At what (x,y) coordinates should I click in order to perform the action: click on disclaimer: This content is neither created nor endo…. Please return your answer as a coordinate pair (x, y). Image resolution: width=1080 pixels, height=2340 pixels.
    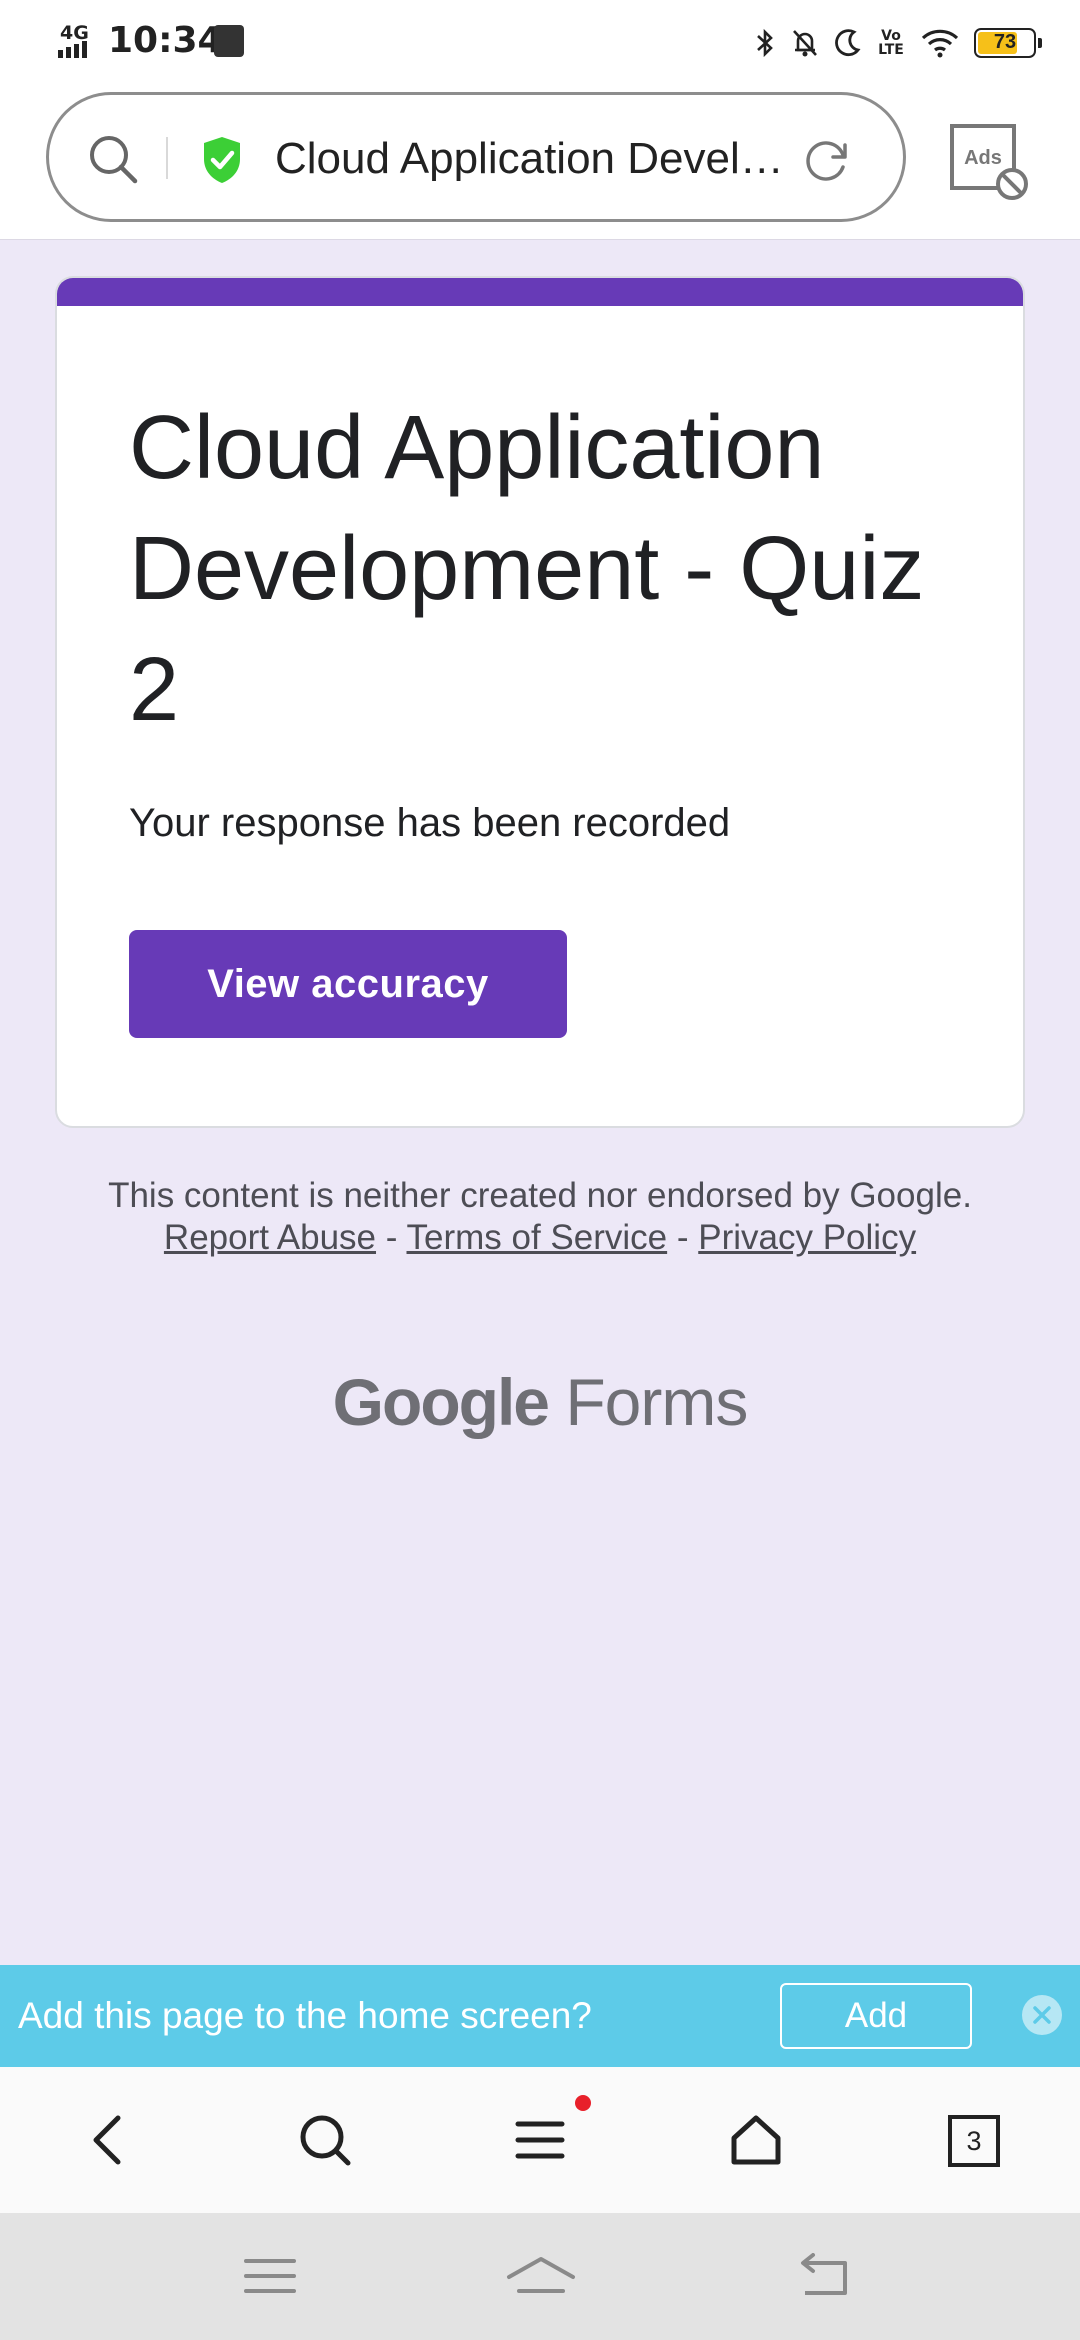
    Looking at the image, I should click on (540, 1217).